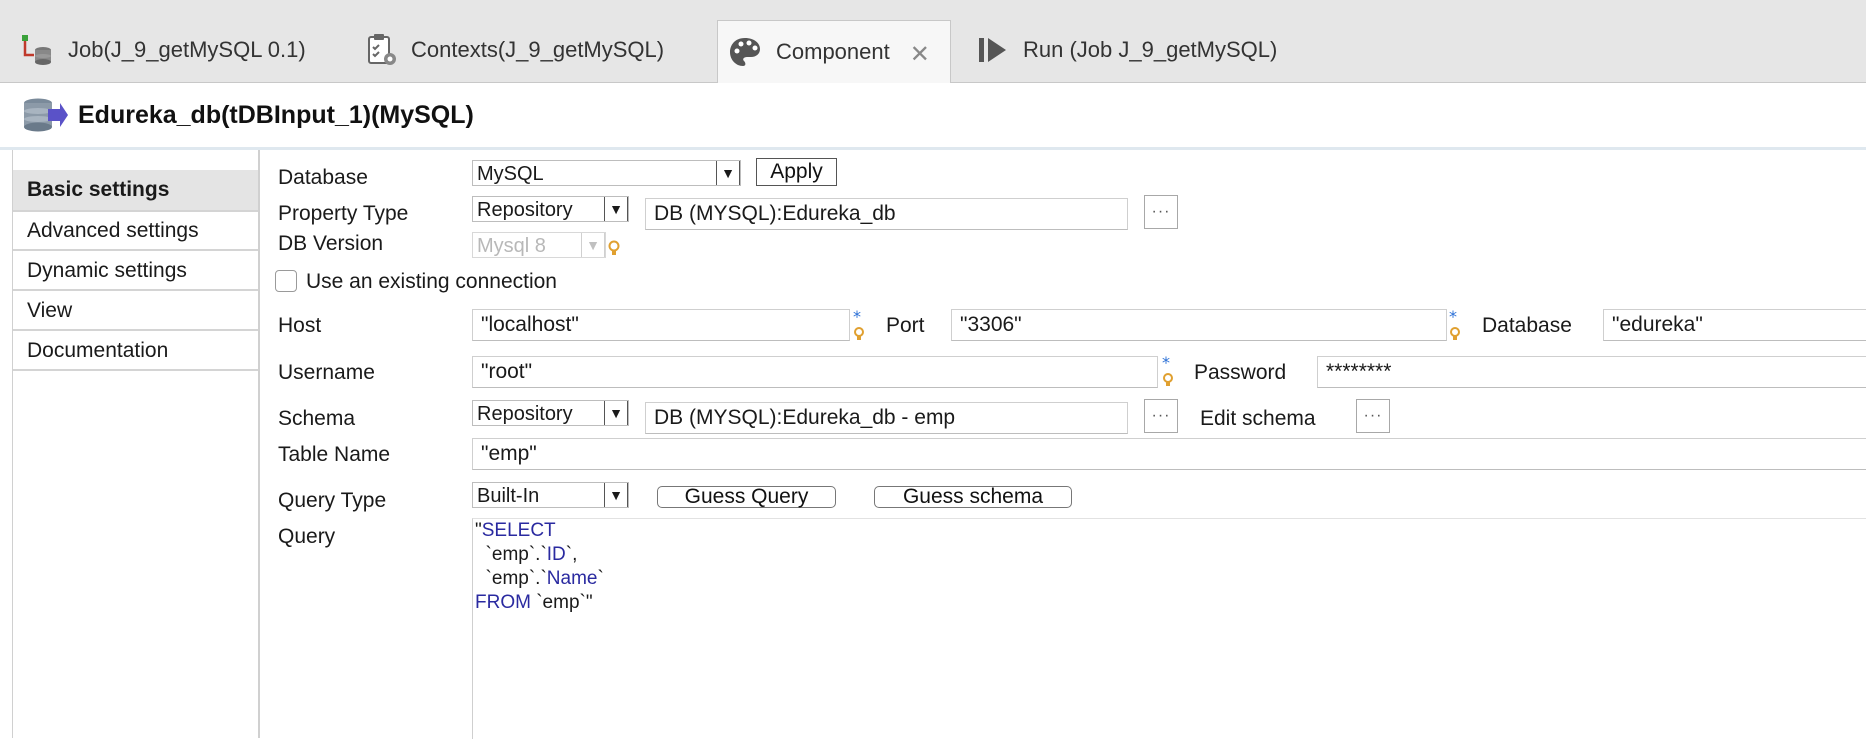  What do you see at coordinates (1161, 416) in the screenshot?
I see `schema-browse-button: ···` at bounding box center [1161, 416].